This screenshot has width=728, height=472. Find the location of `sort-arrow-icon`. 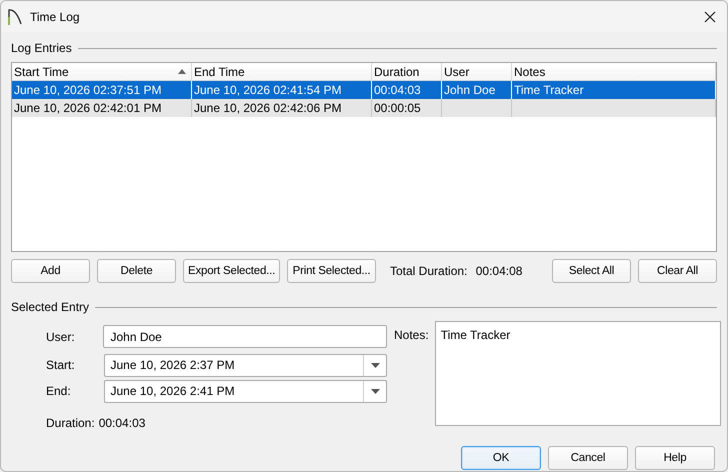

sort-arrow-icon is located at coordinates (182, 71).